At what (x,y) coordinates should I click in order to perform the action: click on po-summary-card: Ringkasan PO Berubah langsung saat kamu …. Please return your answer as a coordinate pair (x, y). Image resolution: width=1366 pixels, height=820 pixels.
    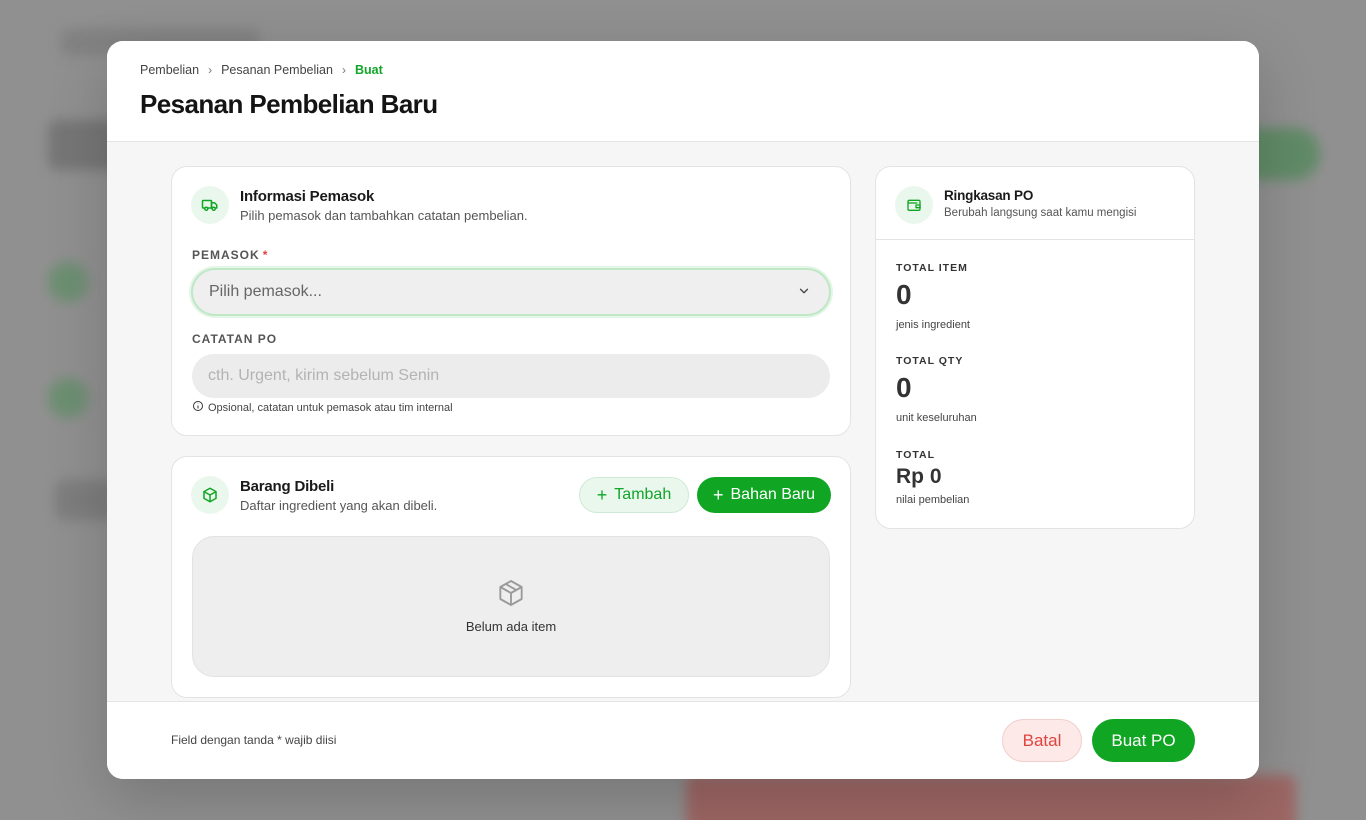
    Looking at the image, I should click on (1035, 347).